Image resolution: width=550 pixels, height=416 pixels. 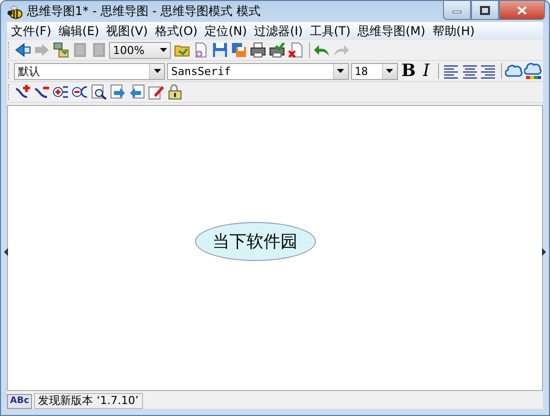 What do you see at coordinates (140, 50) in the screenshot?
I see `zoom-dropdown: 100%` at bounding box center [140, 50].